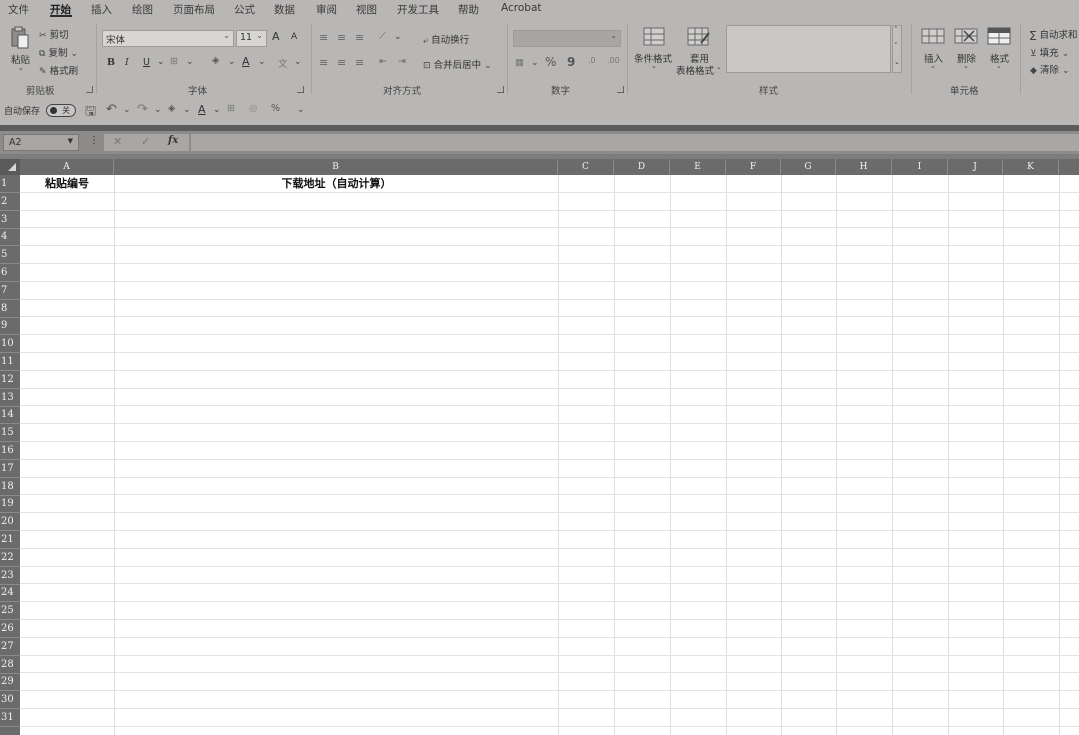  Describe the element at coordinates (896, 30) in the screenshot. I see `chevron-up-icon: ˄` at that location.